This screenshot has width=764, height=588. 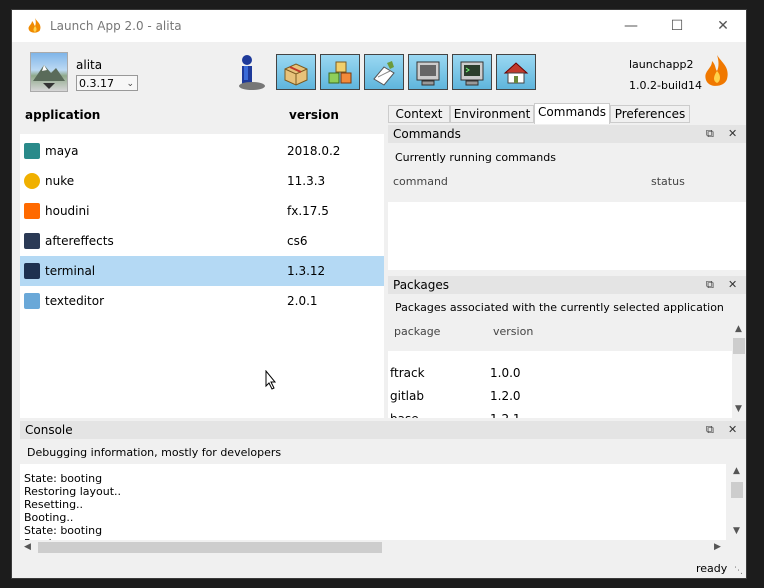 What do you see at coordinates (677, 26) in the screenshot?
I see `maximize-button: ☐` at bounding box center [677, 26].